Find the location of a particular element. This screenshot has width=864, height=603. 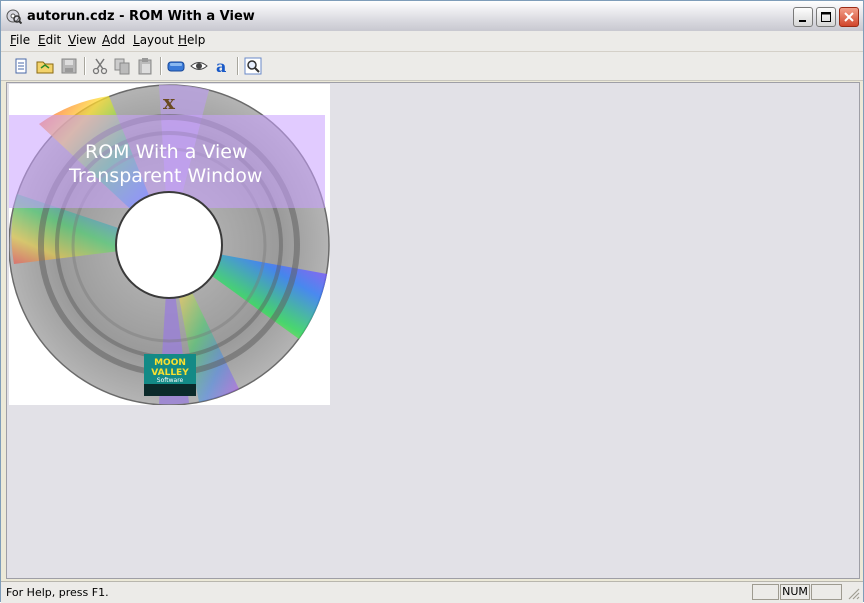

close-icon is located at coordinates (849, 17).